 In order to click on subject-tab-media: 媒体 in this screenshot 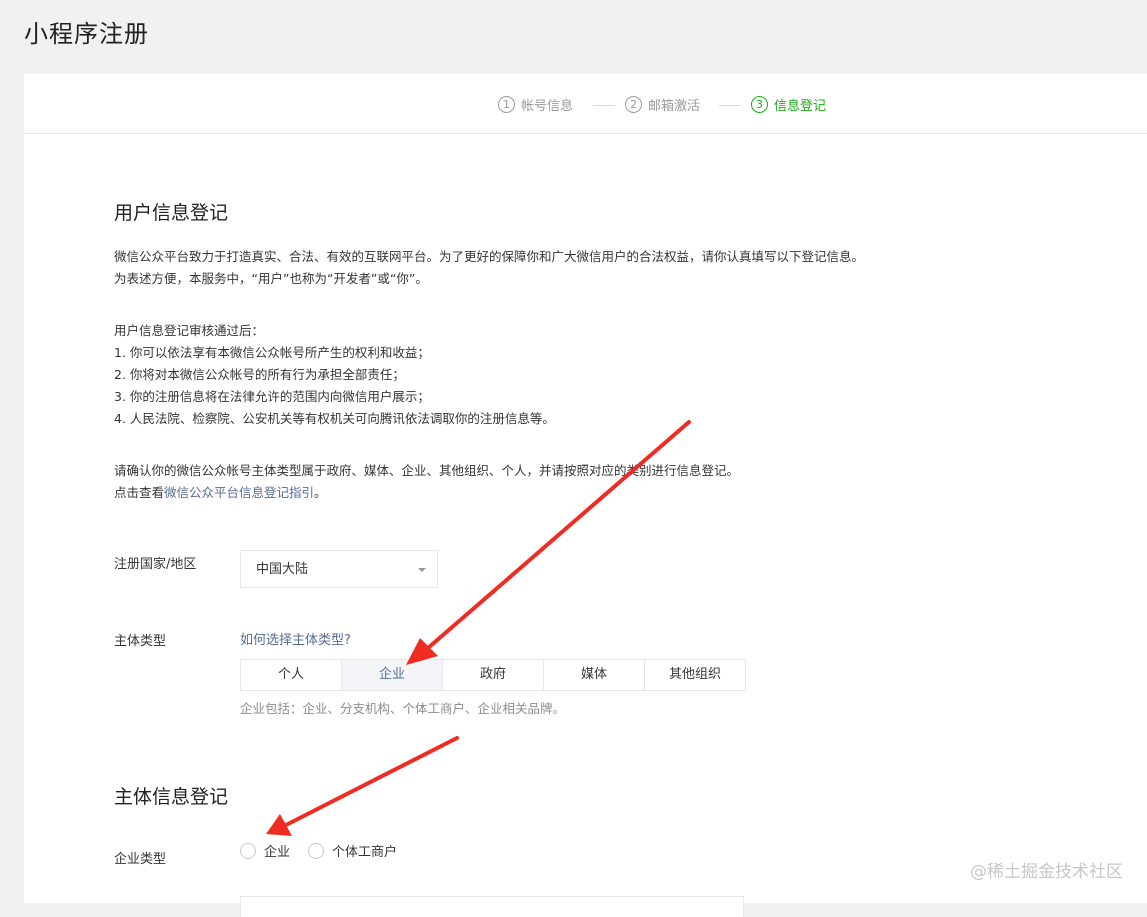, I will do `click(594, 675)`.